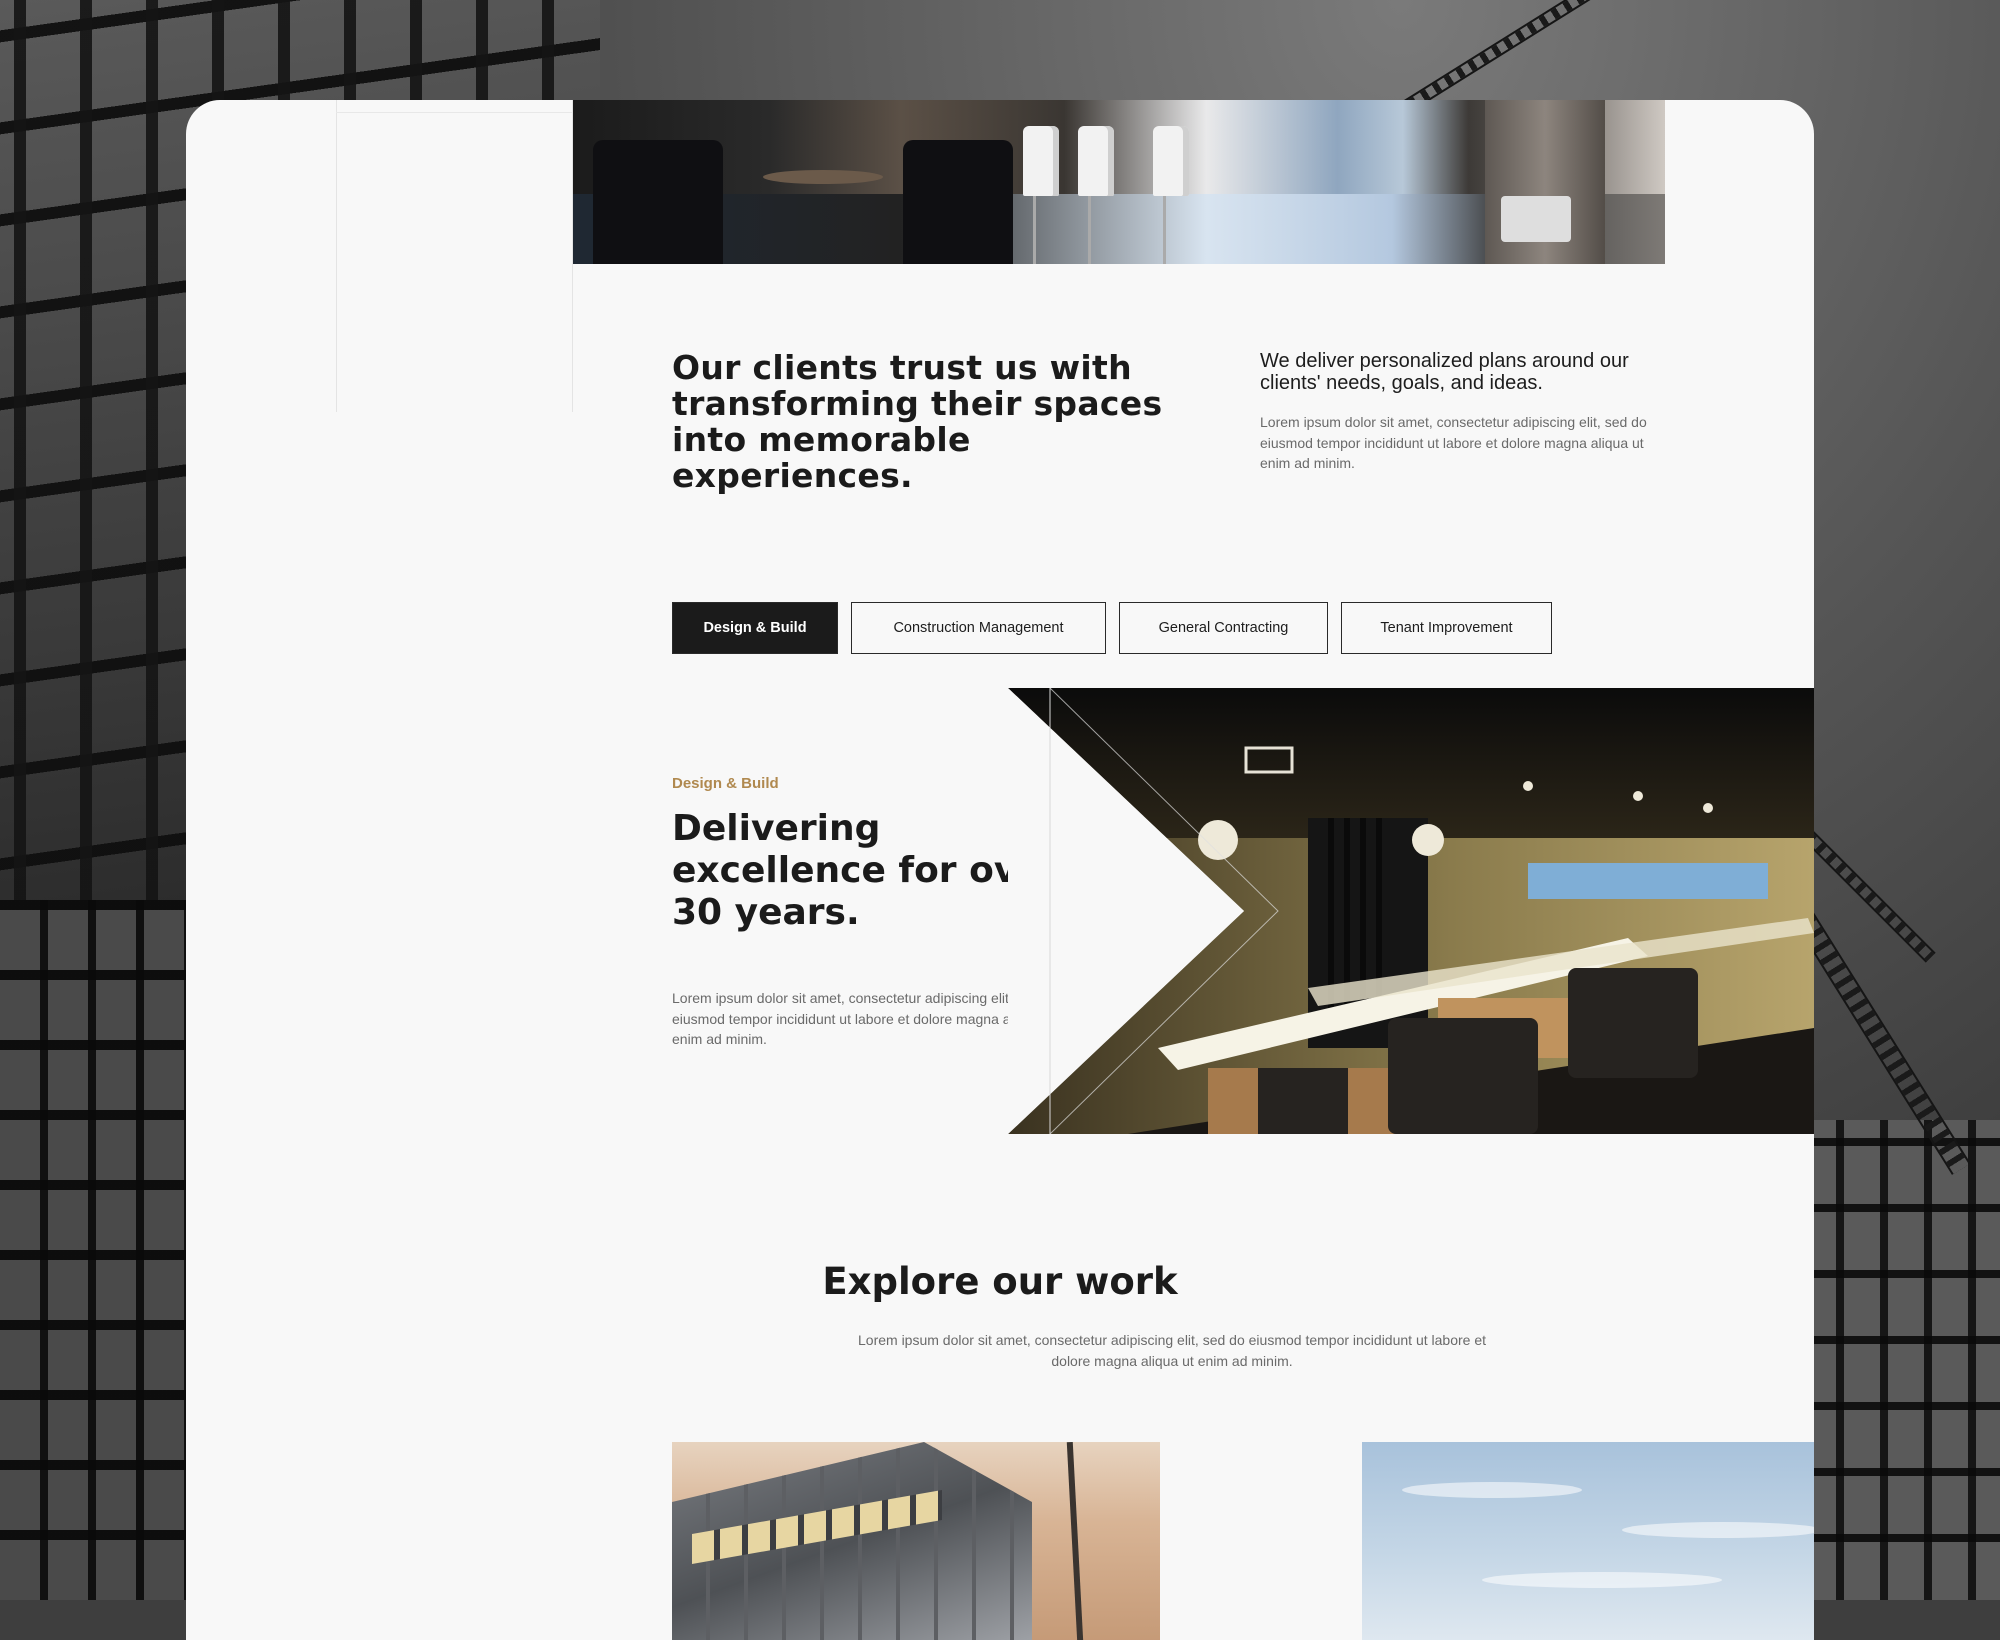 The height and width of the screenshot is (1640, 2000). What do you see at coordinates (1075, 1541) in the screenshot?
I see `palm-tree-trunk` at bounding box center [1075, 1541].